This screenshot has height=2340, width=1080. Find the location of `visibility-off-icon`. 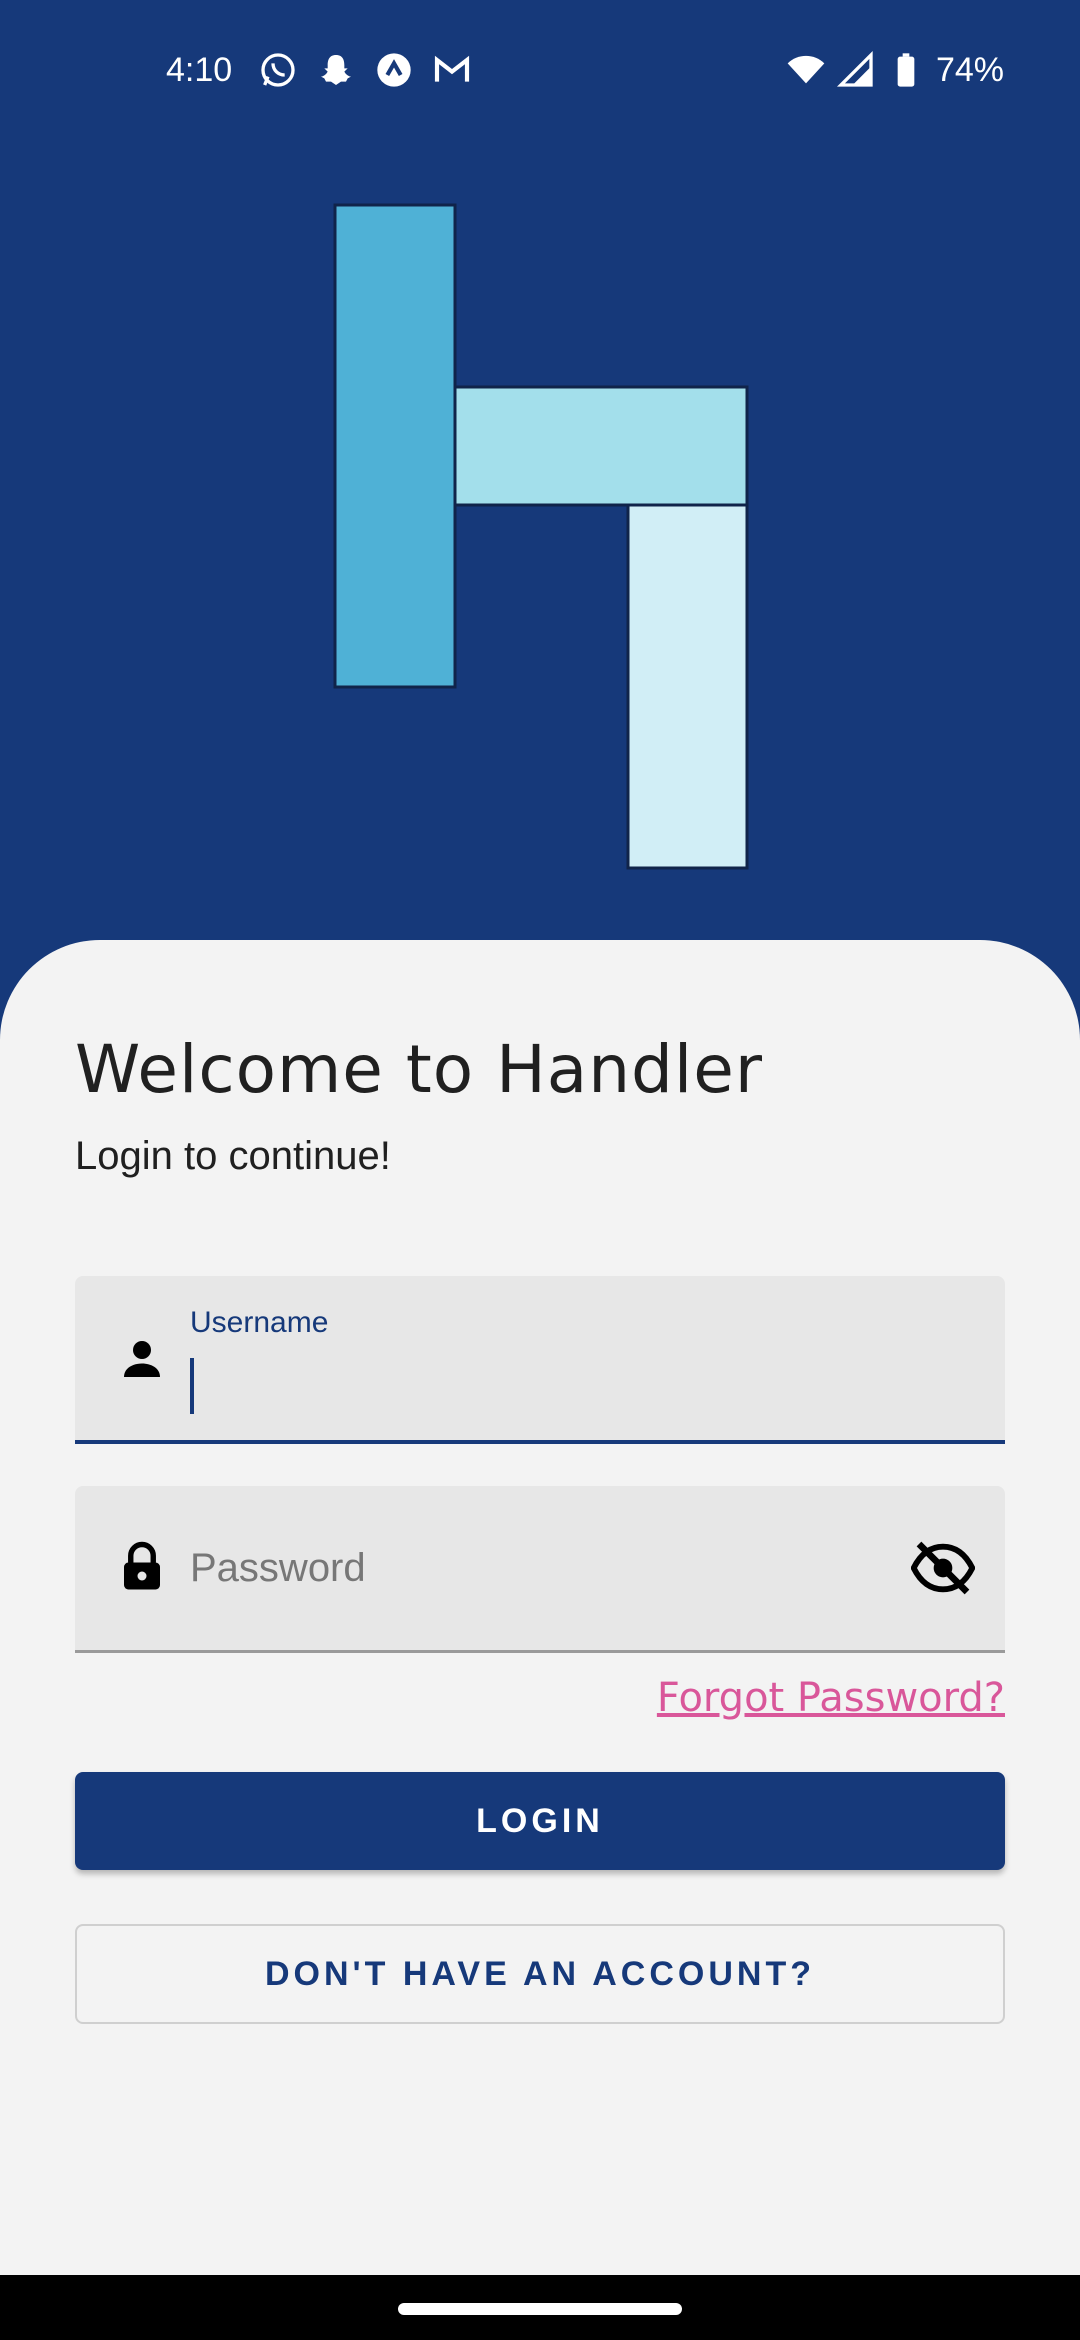

visibility-off-icon is located at coordinates (943, 1568).